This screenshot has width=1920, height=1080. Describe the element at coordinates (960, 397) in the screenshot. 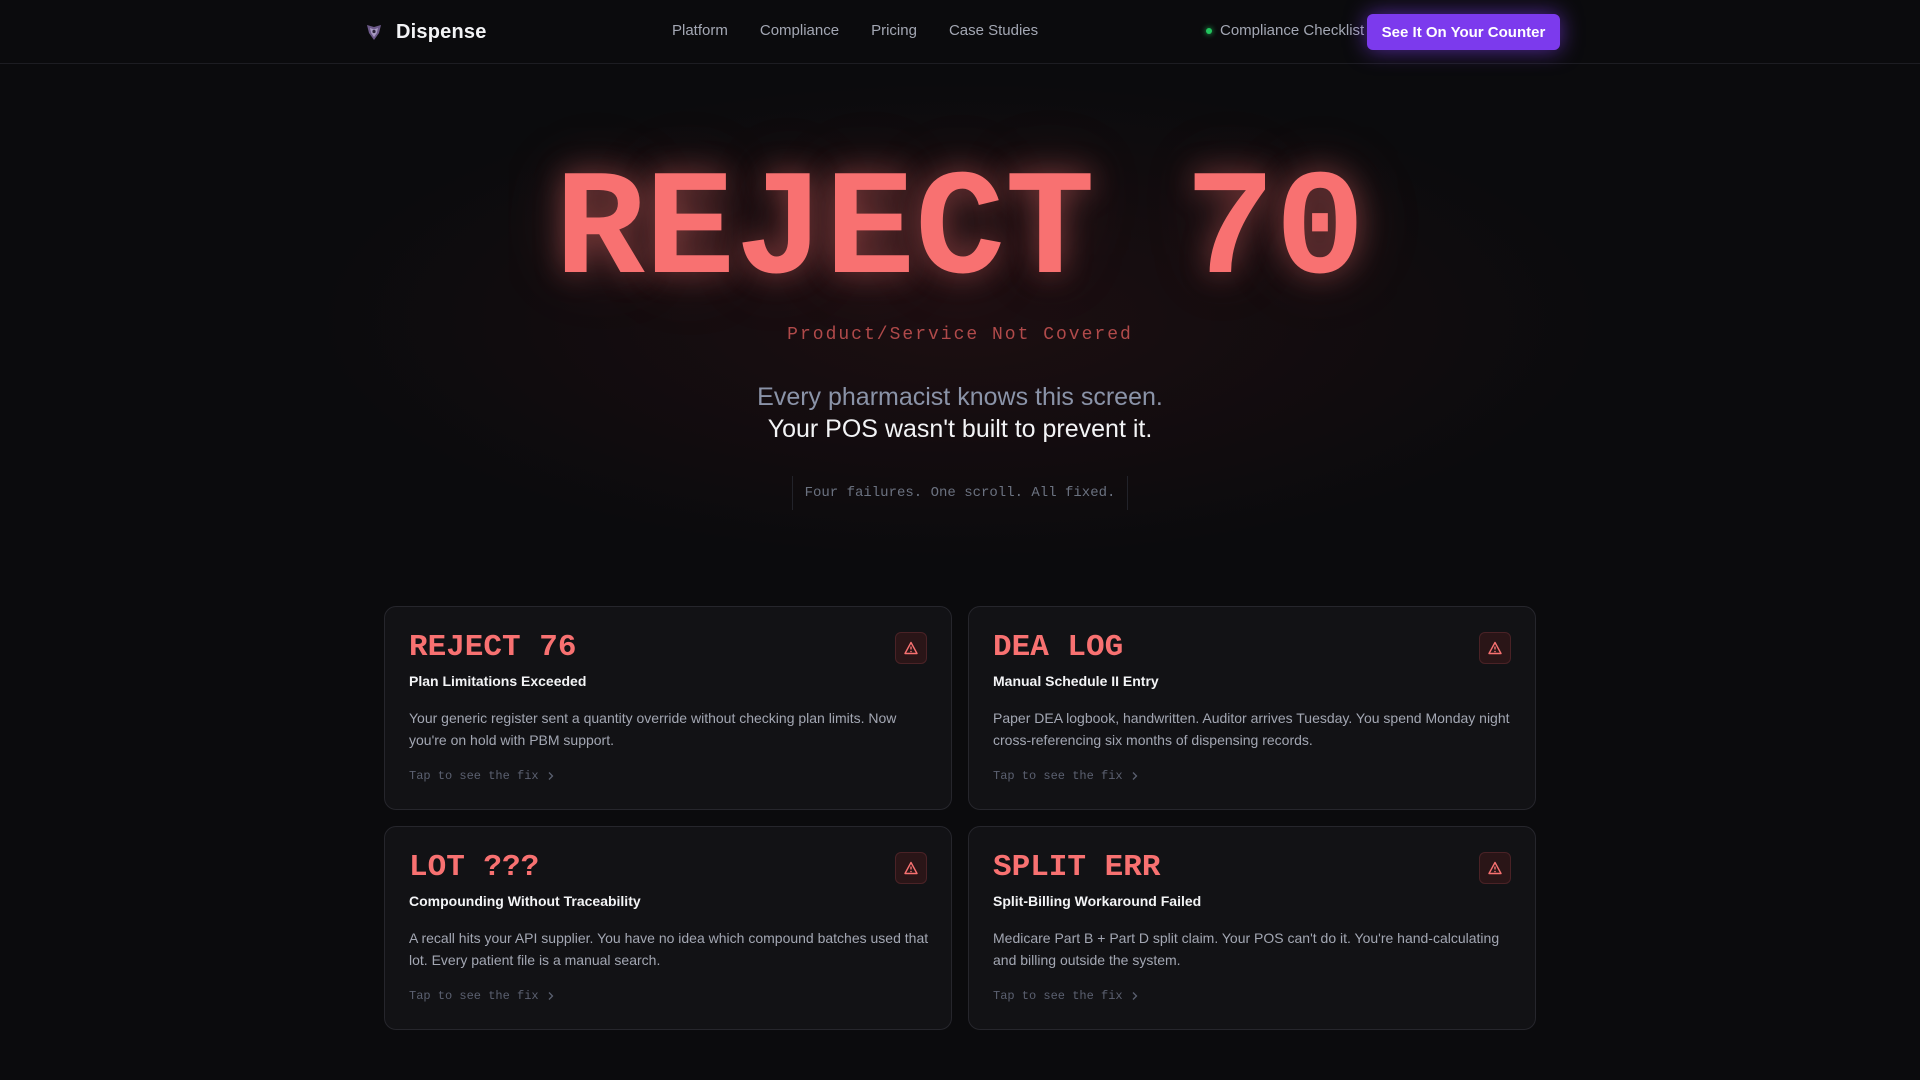

I see `hero-tagline-1: Every pharmacist knows this screen.` at that location.